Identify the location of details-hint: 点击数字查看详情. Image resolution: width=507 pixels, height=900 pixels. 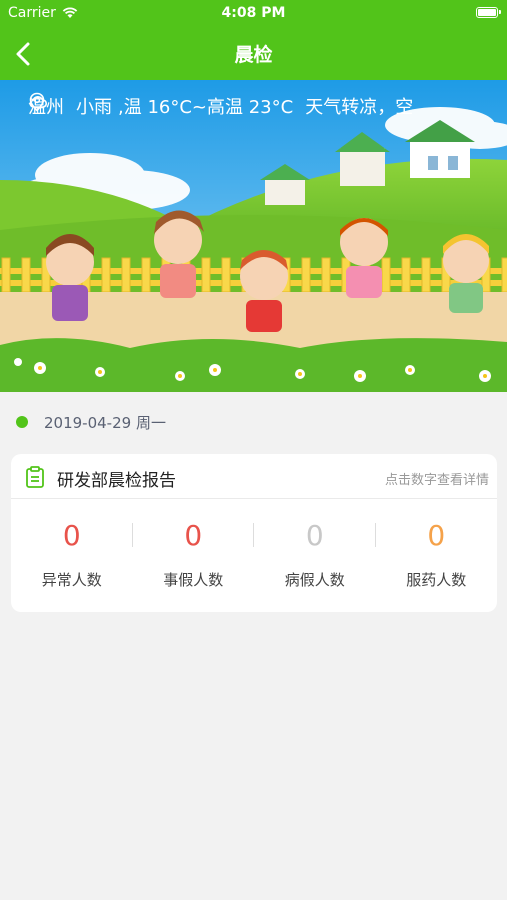
(436, 480).